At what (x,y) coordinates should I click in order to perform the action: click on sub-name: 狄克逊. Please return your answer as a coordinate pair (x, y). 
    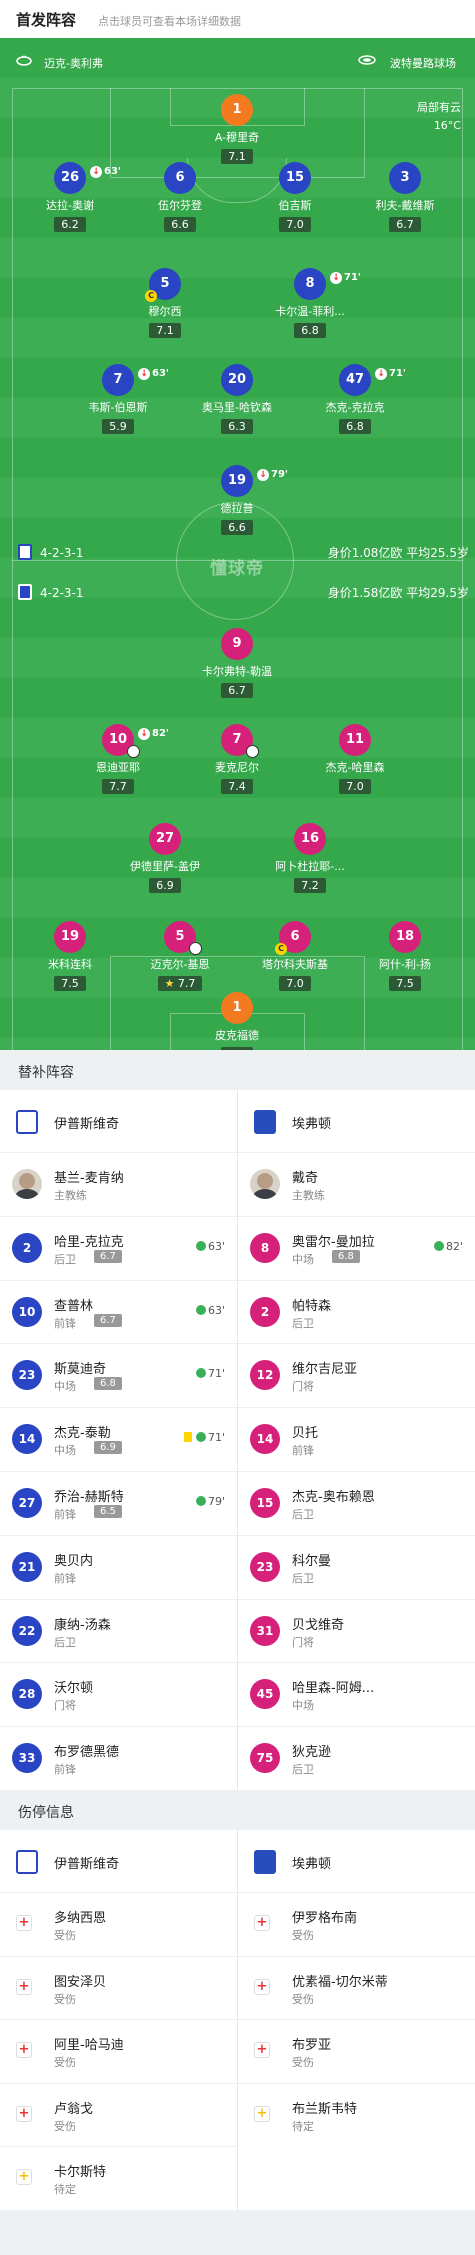
    Looking at the image, I should click on (312, 1753).